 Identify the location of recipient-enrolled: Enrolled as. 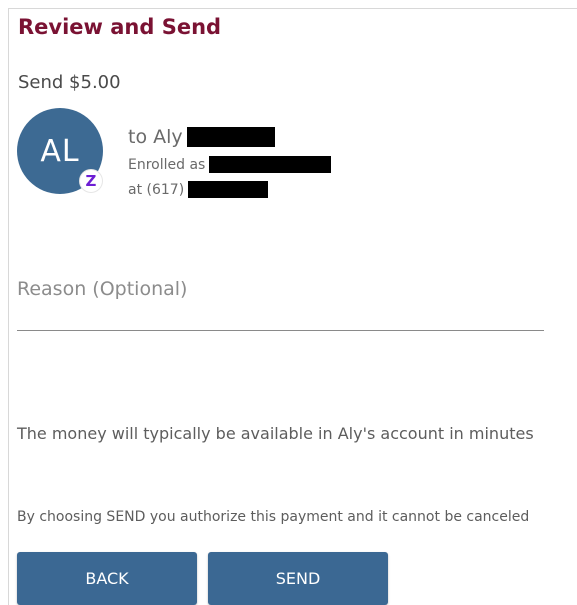
(230, 164).